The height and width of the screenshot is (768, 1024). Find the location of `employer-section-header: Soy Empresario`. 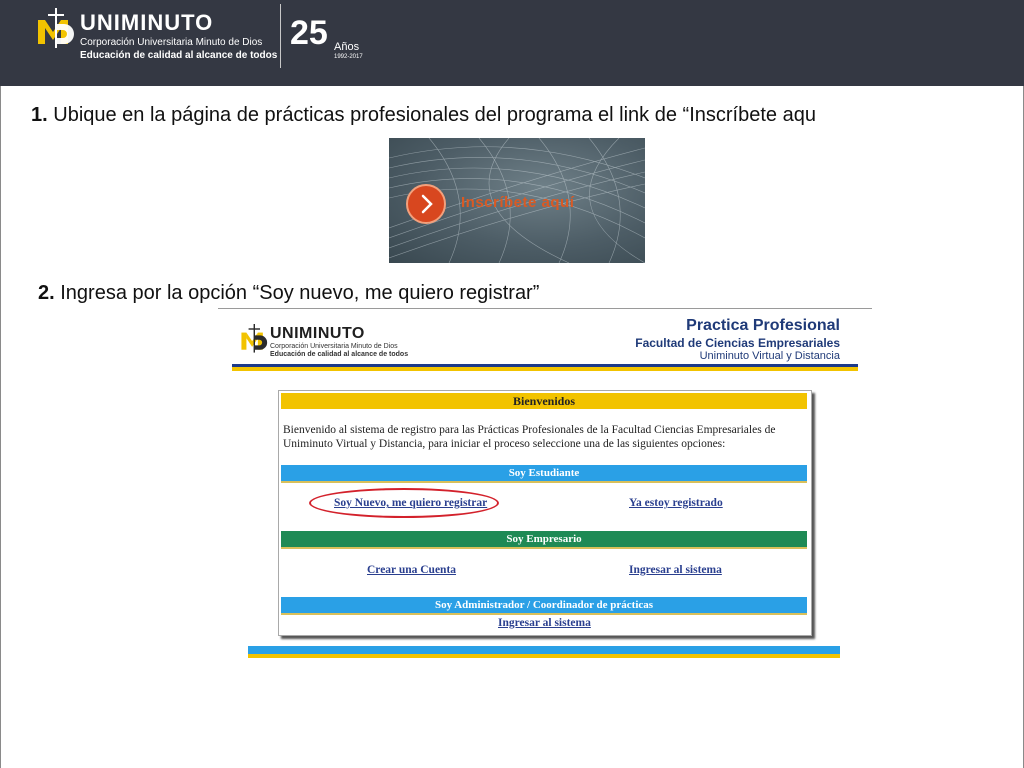

employer-section-header: Soy Empresario is located at coordinates (544, 539).